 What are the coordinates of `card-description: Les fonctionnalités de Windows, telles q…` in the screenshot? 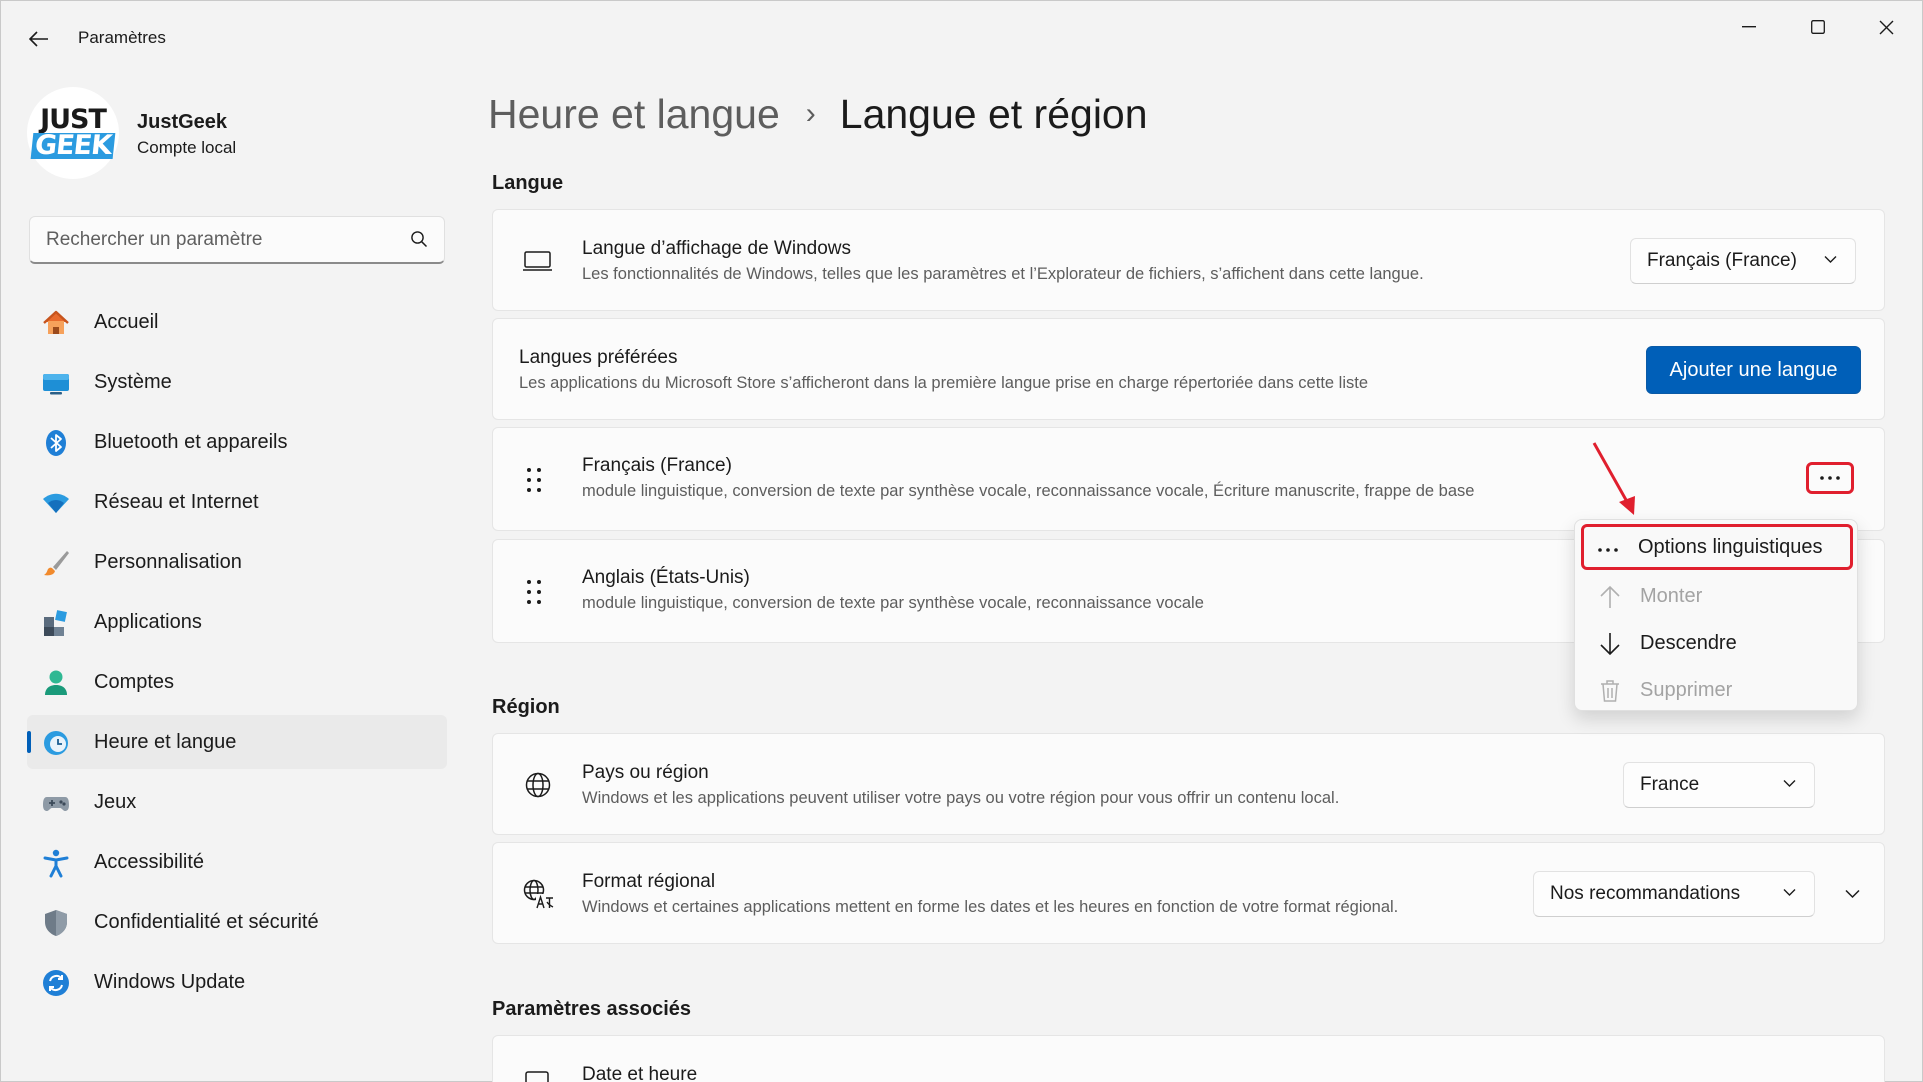 It's located at (1003, 274).